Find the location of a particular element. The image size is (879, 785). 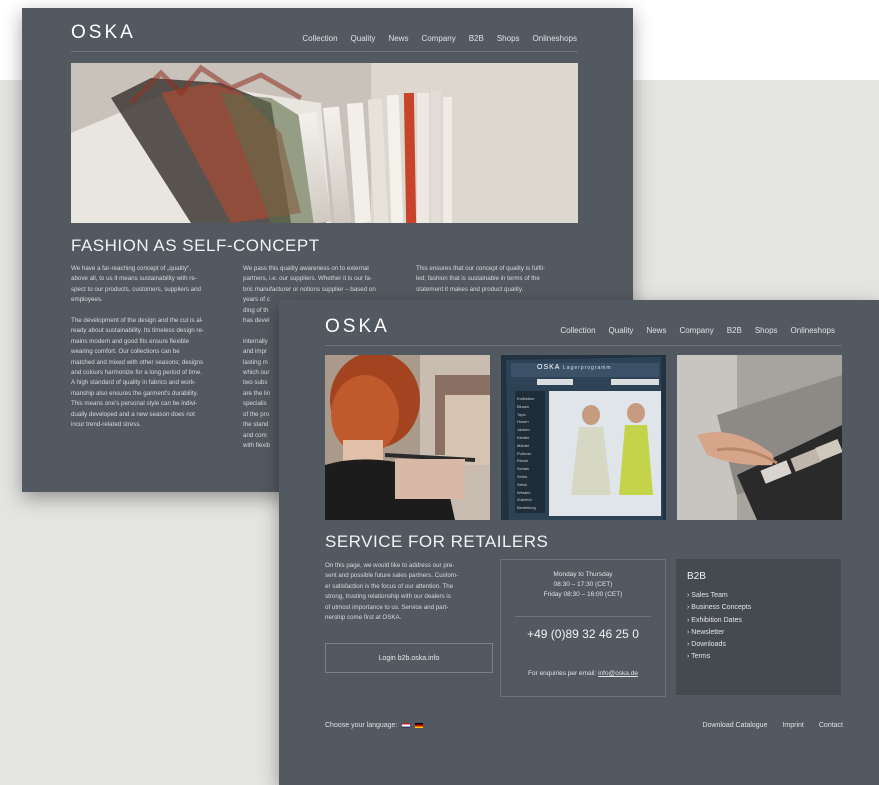

screen-ui-sidebar-item: Strick is located at coordinates (522, 484).